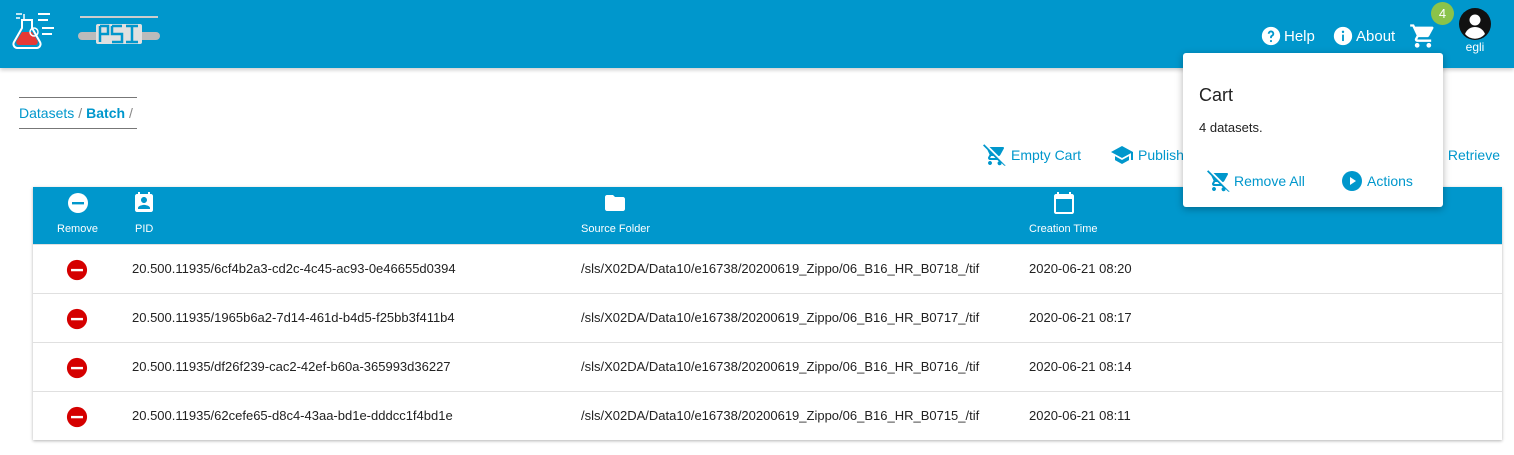 The image size is (1514, 455). I want to click on badge-icon, so click(144, 202).